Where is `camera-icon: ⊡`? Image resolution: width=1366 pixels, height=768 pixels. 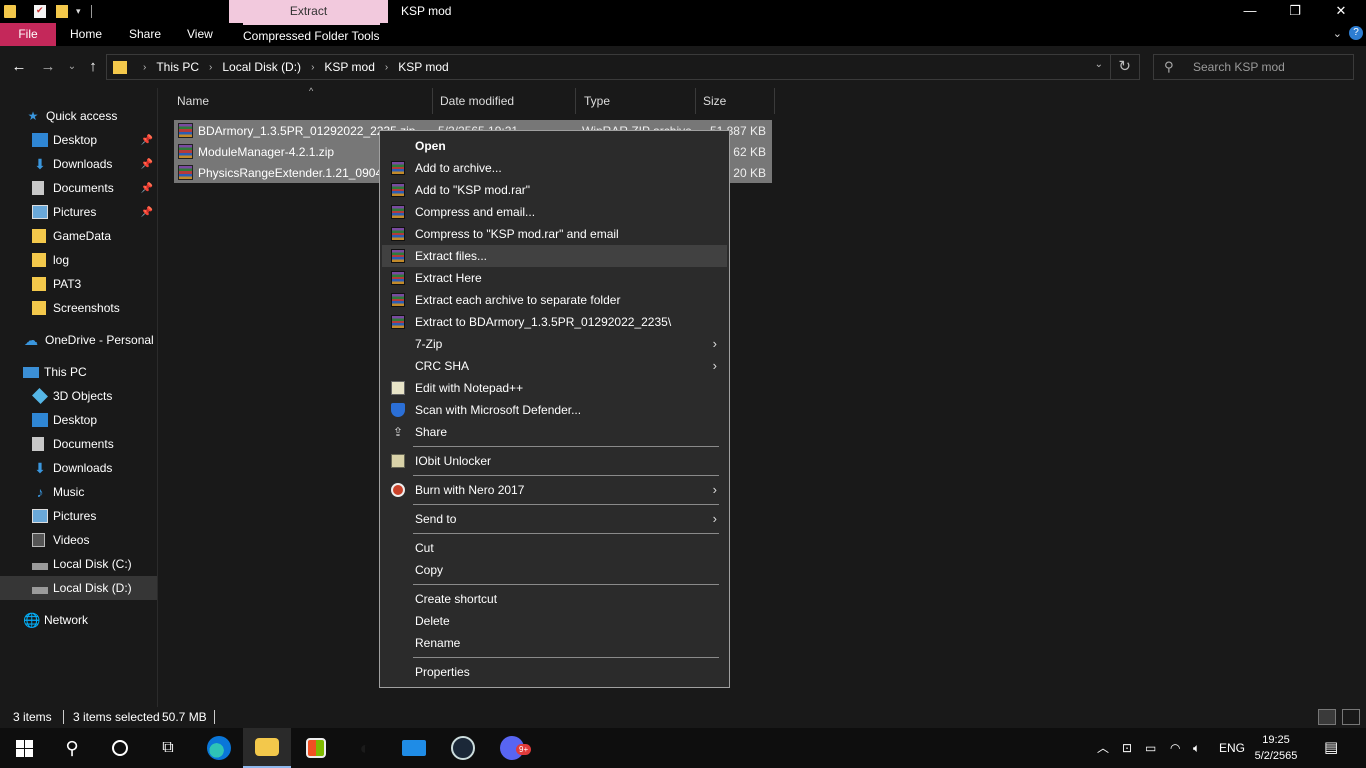
camera-icon: ⊡ is located at coordinates (1127, 748).